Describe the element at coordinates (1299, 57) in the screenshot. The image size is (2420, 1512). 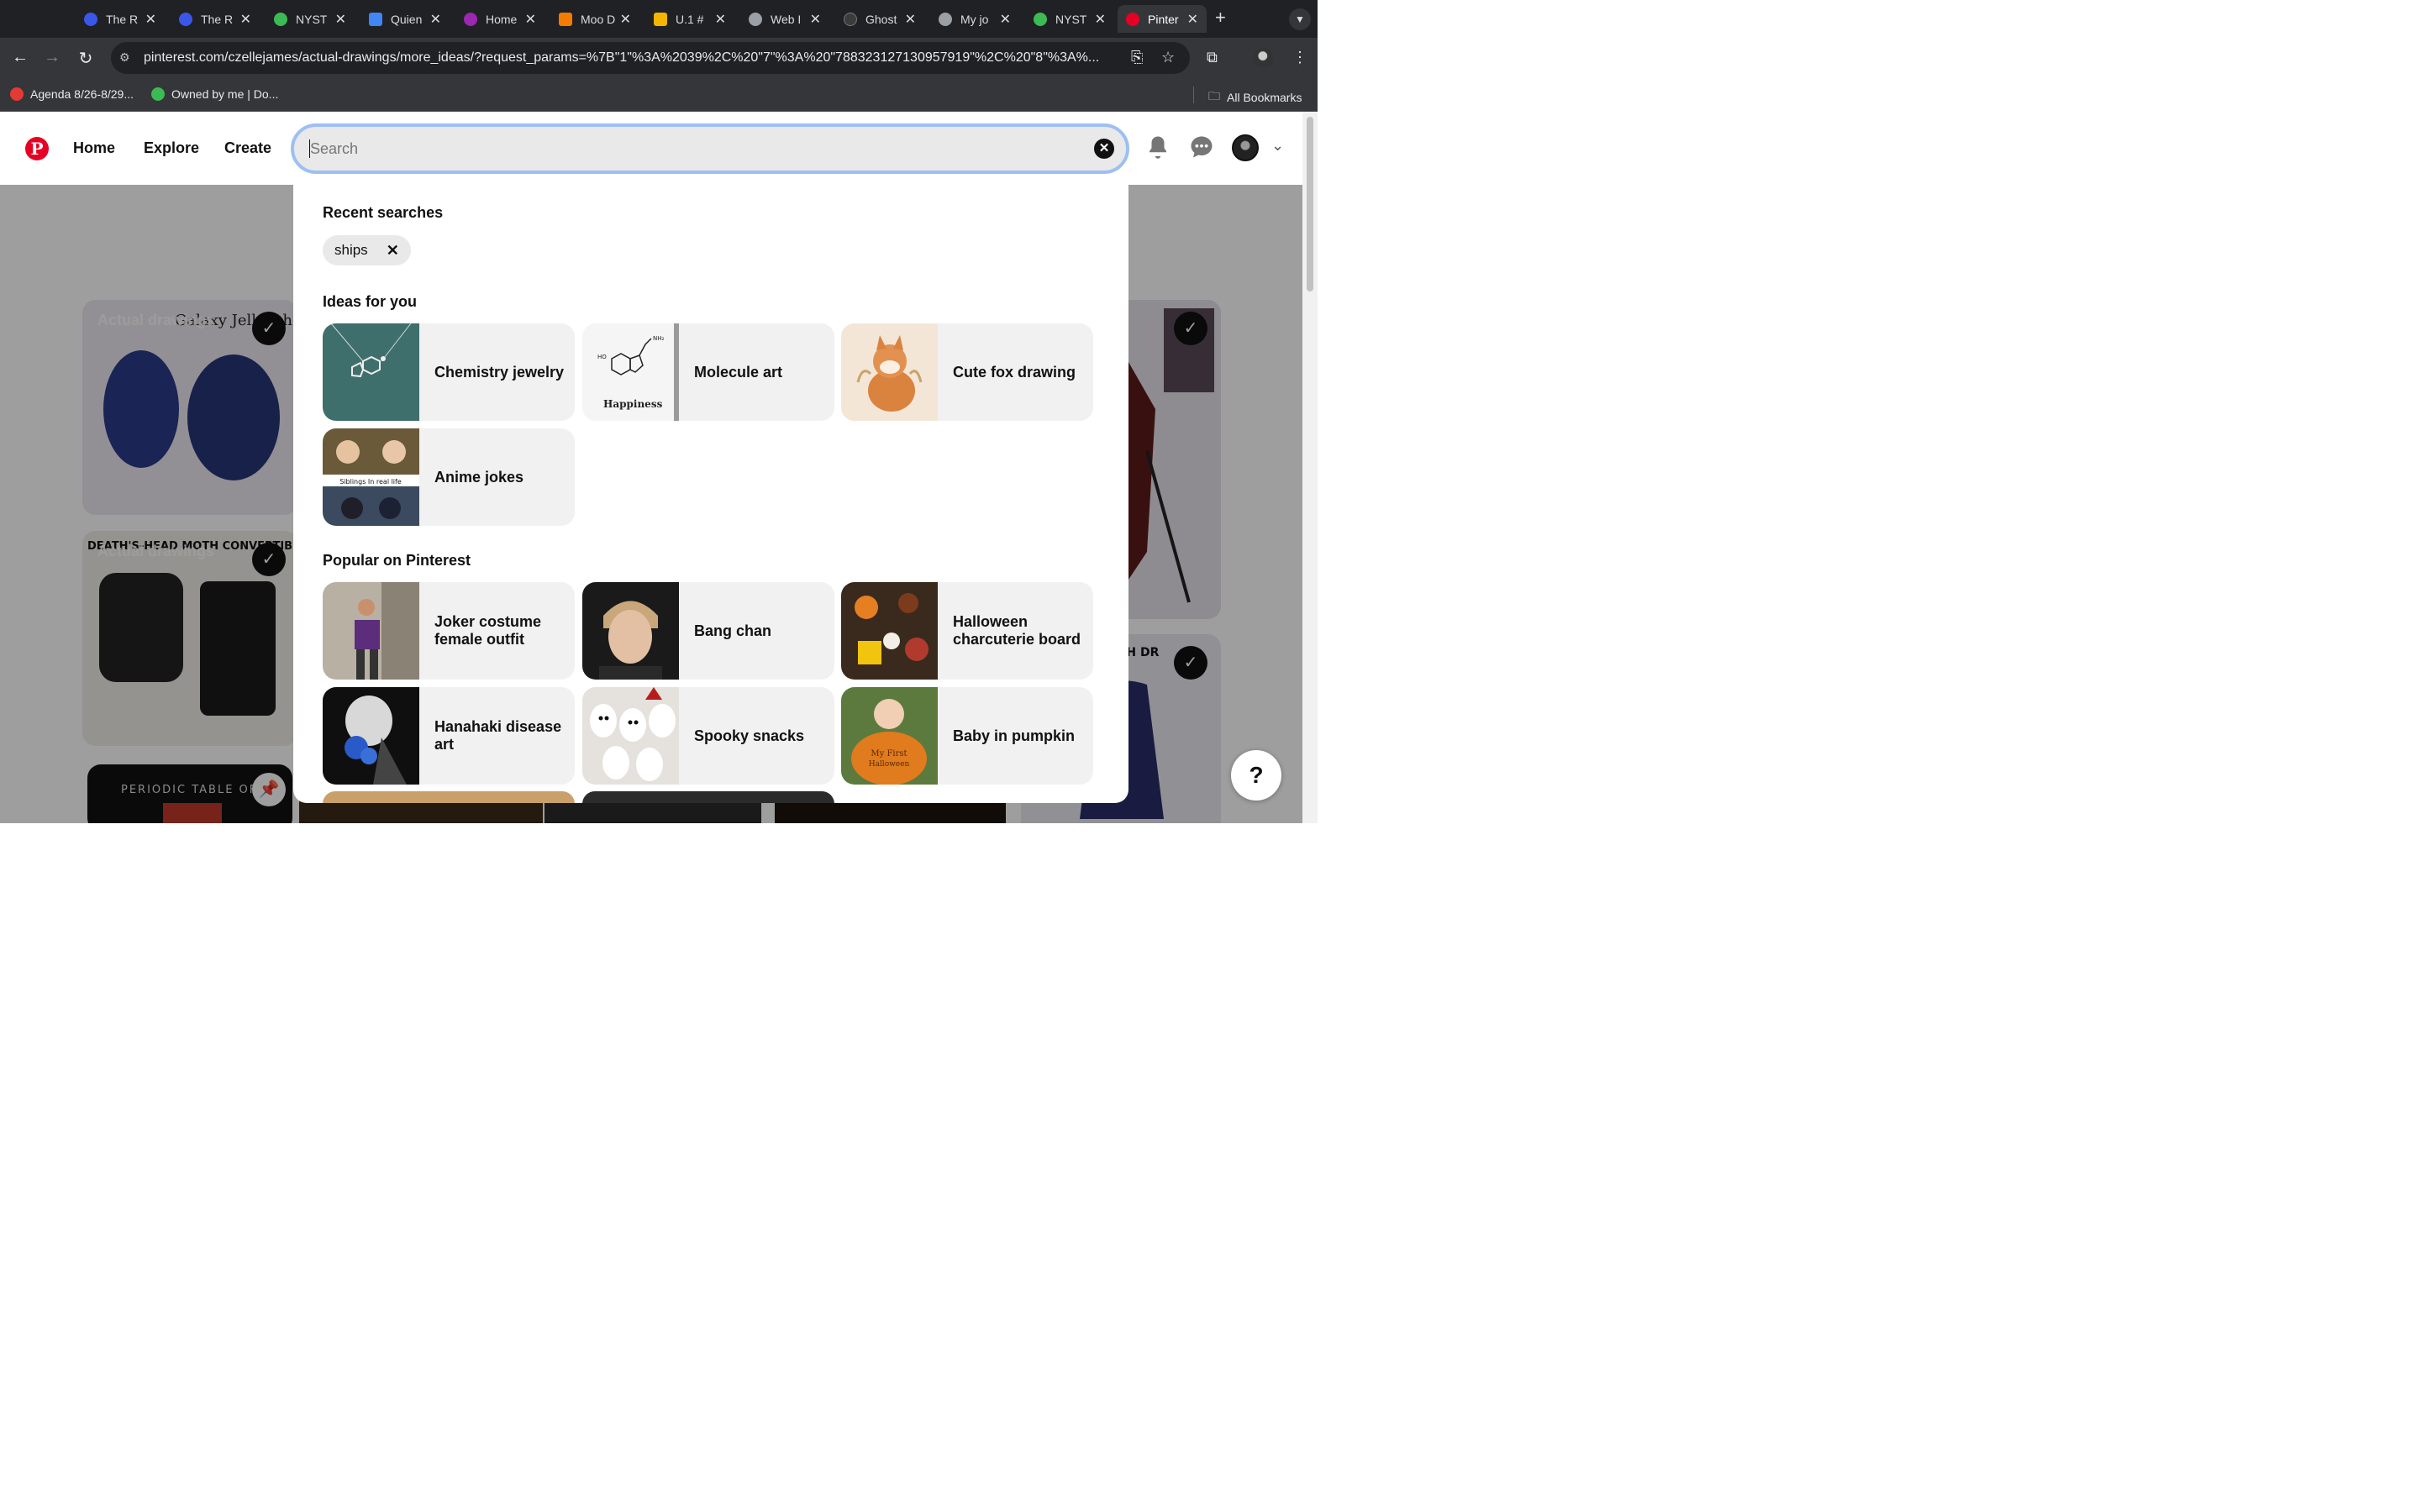
I see `browser-menu-icon: ⋮` at that location.